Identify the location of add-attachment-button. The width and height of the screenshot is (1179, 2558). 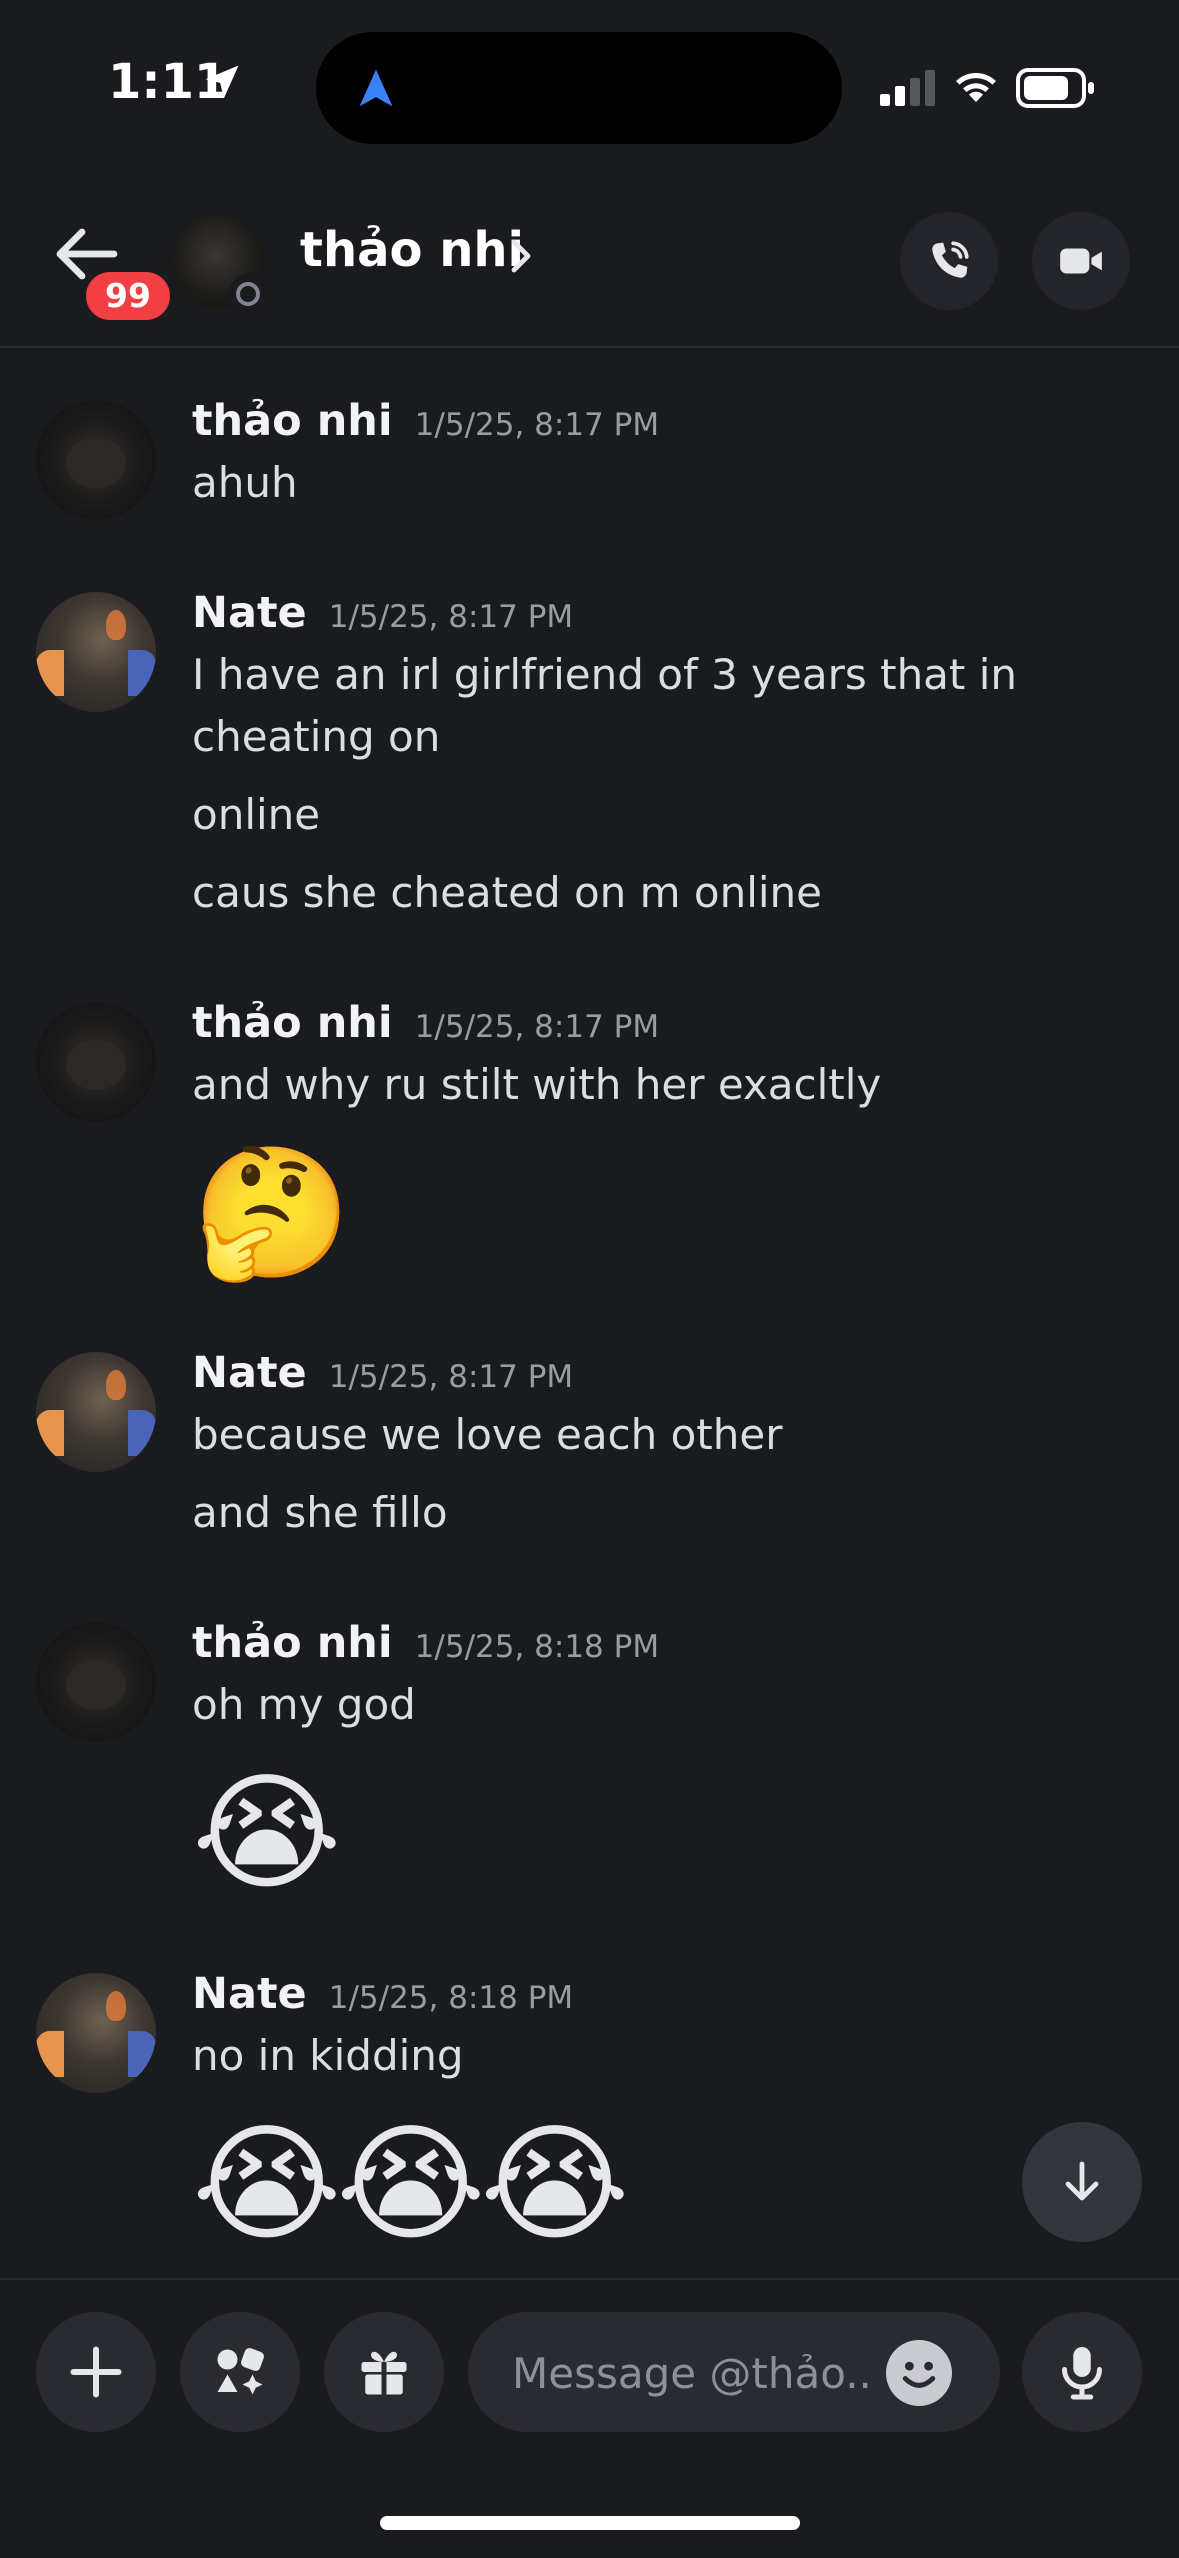
(96, 2372).